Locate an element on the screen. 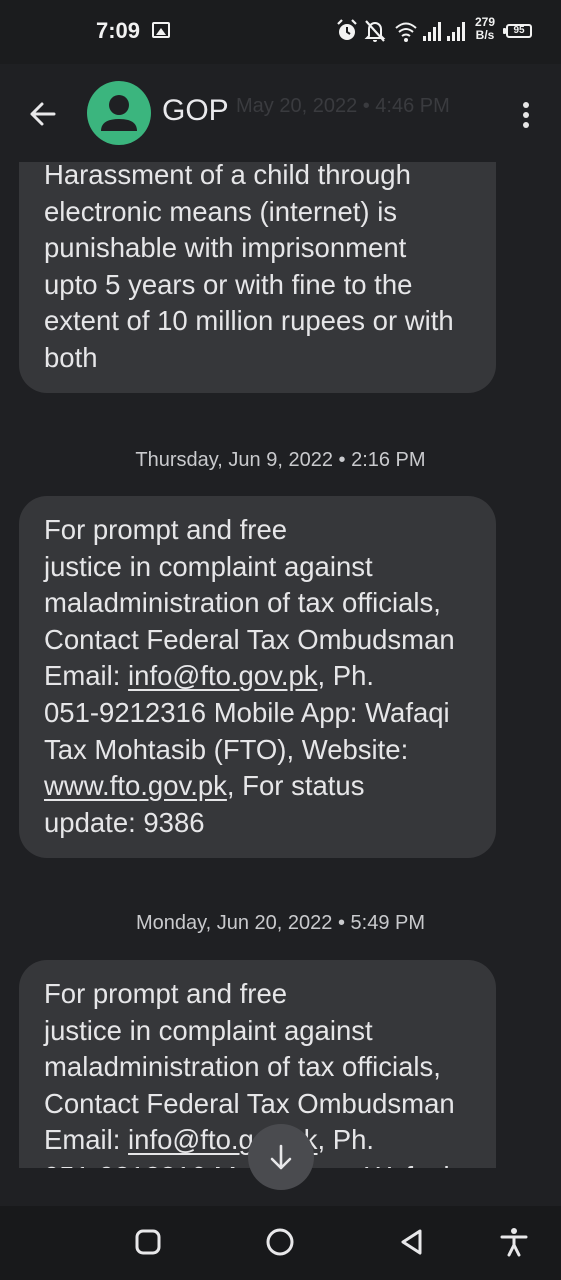 This screenshot has height=1280, width=561. message-line: update: 9386 is located at coordinates (124, 822).